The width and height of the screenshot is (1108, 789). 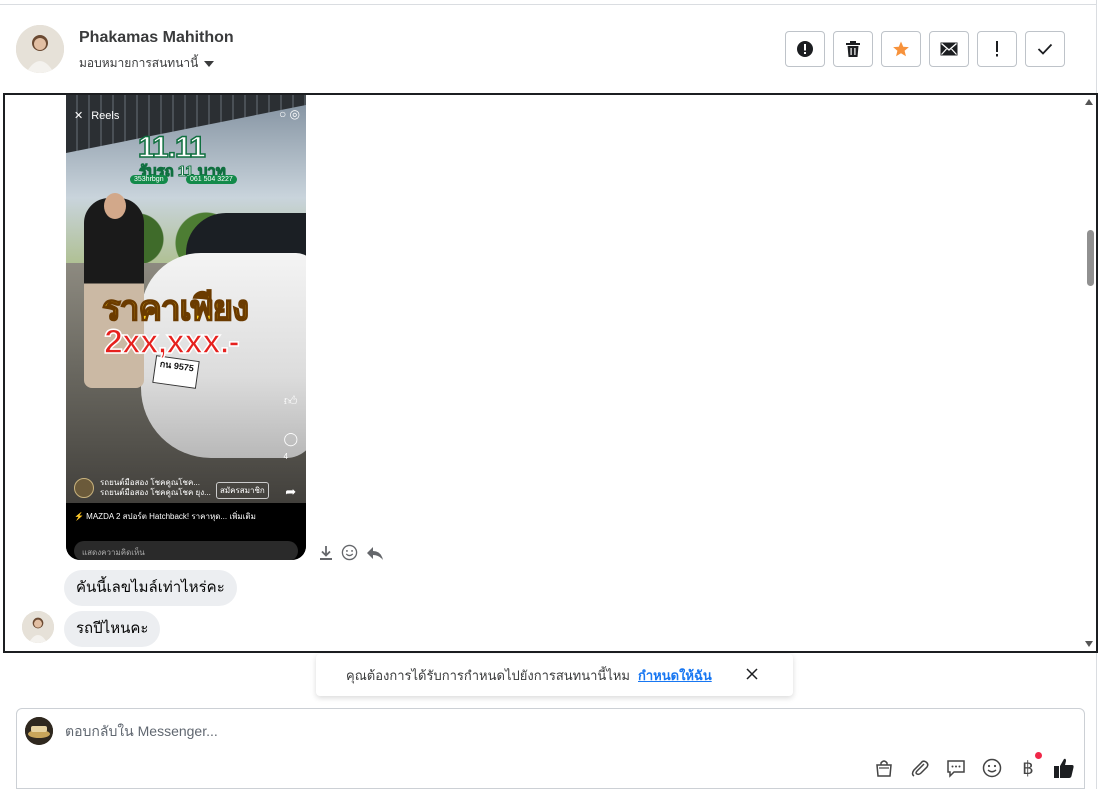 I want to click on reel-top-bar: ✕ Reels, so click(x=97, y=116).